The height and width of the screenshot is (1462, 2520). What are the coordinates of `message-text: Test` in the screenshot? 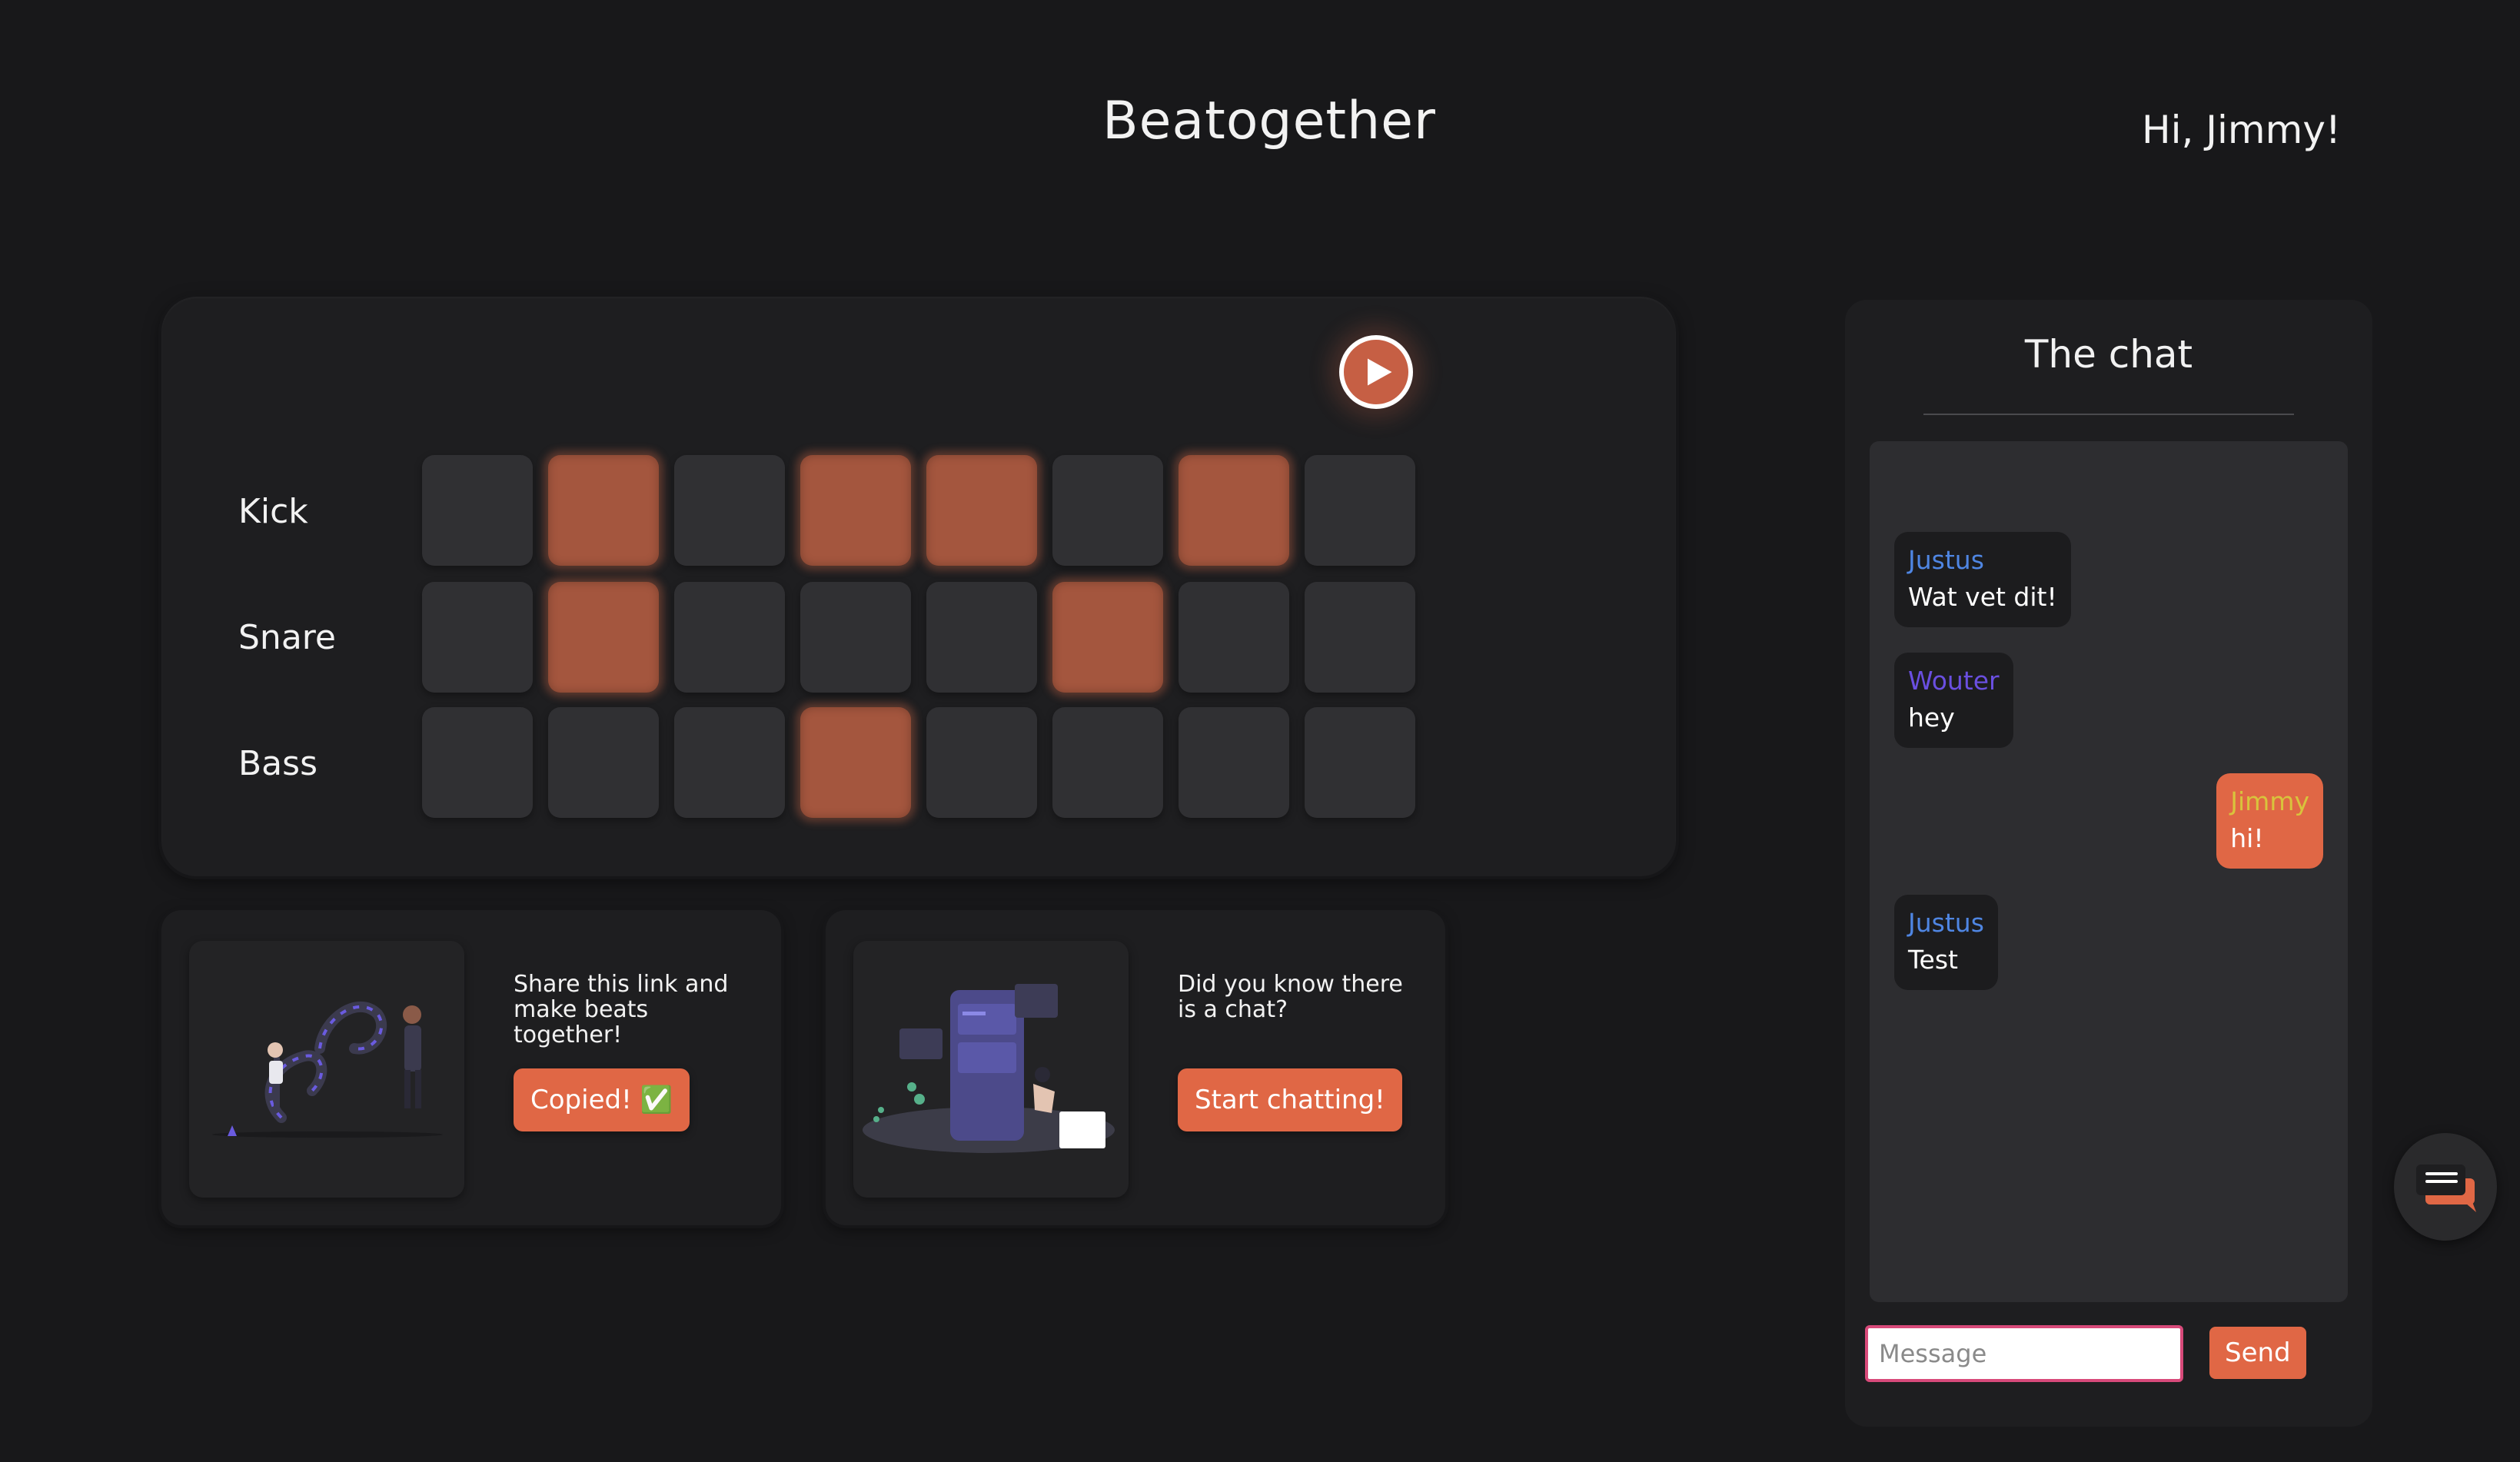 It's located at (1933, 960).